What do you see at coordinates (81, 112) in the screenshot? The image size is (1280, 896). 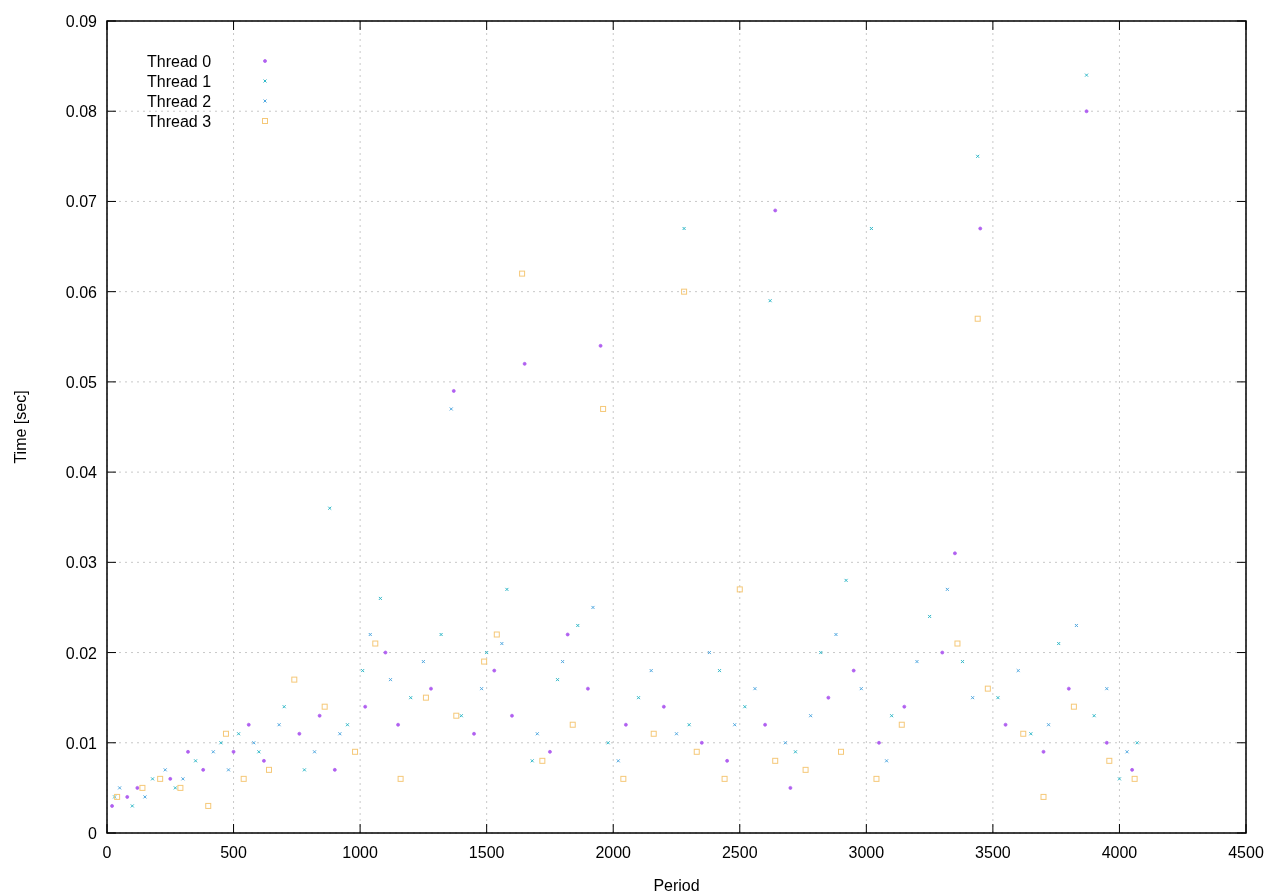 I see `y-tick-label: 0.08` at bounding box center [81, 112].